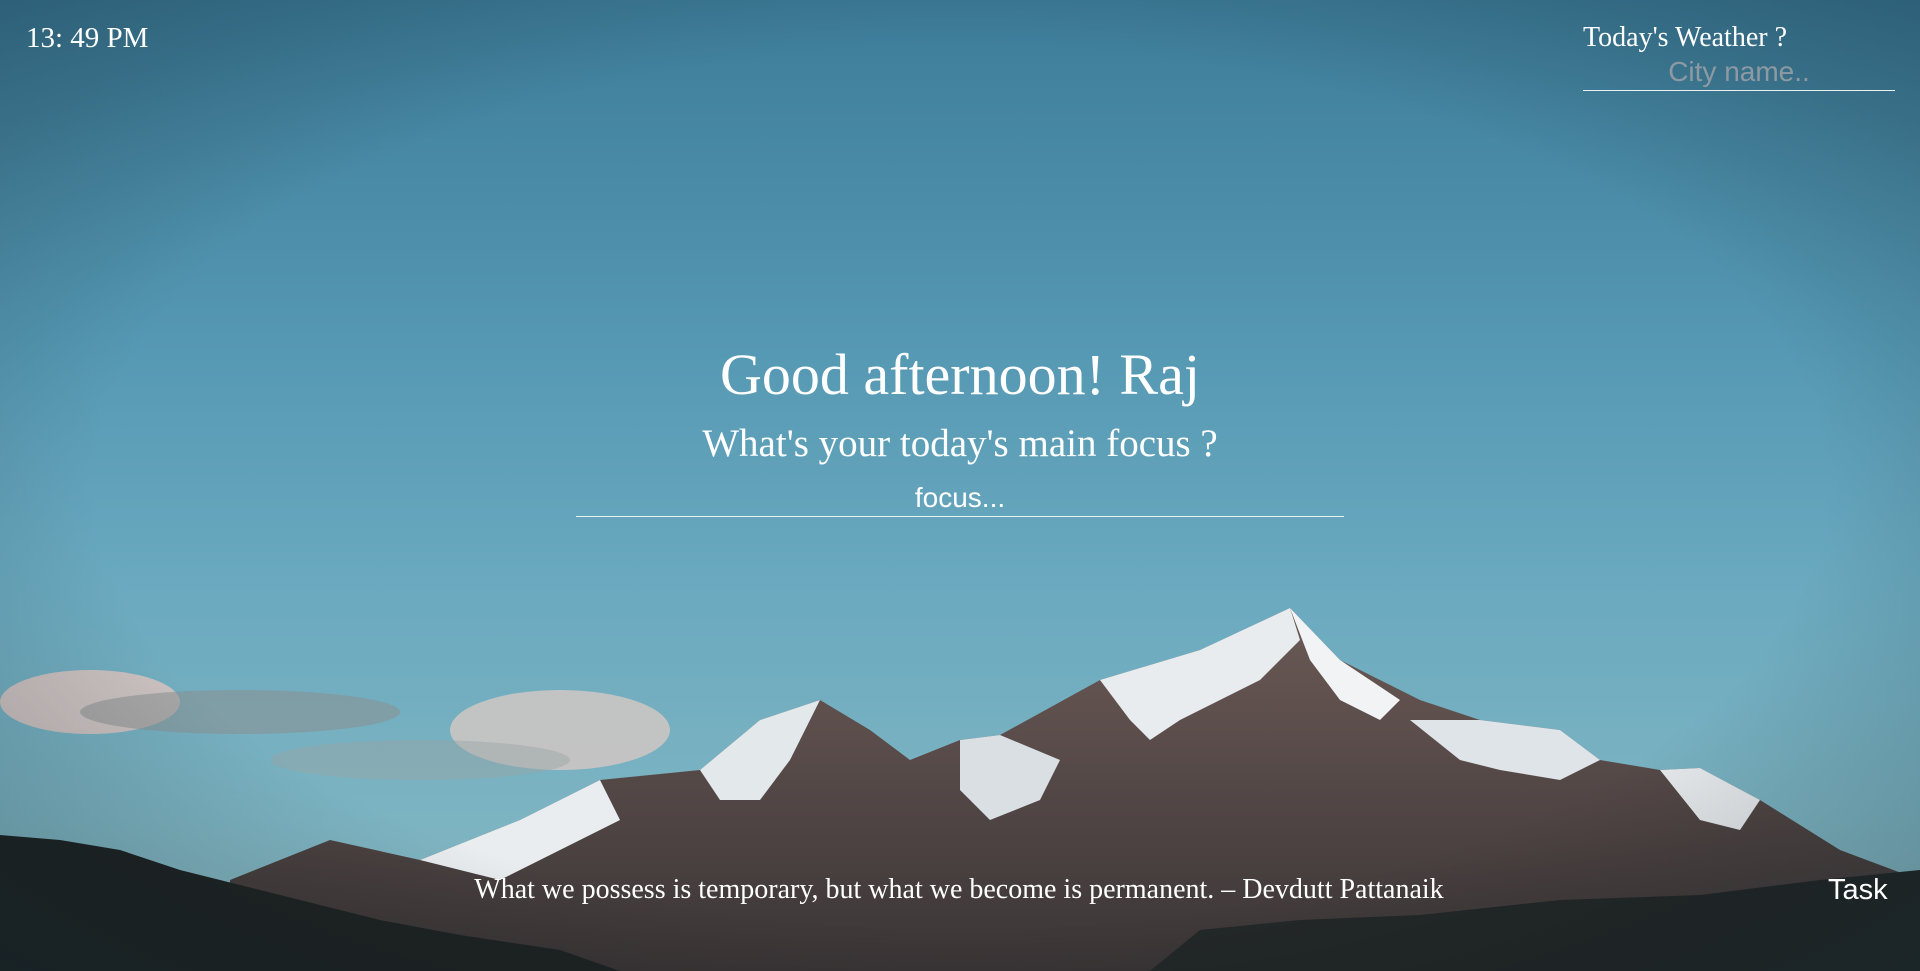 This screenshot has height=971, width=1920. Describe the element at coordinates (1685, 37) in the screenshot. I see `weather-title: Today's Weather ?` at that location.